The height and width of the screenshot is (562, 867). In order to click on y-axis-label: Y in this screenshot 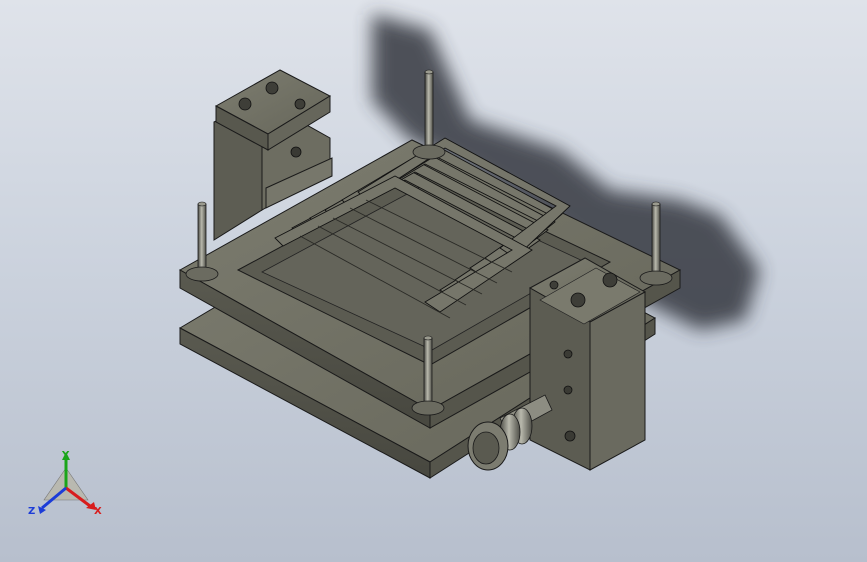, I will do `click(65, 455)`.